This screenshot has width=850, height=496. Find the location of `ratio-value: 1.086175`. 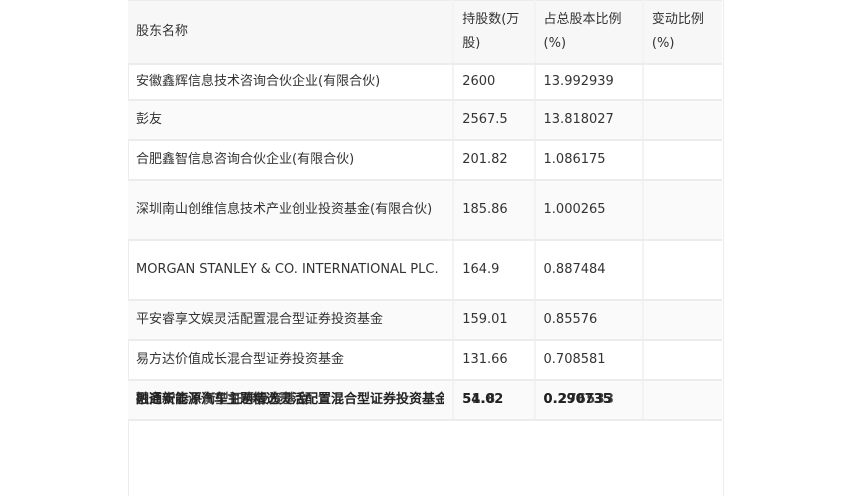

ratio-value: 1.086175 is located at coordinates (589, 160).